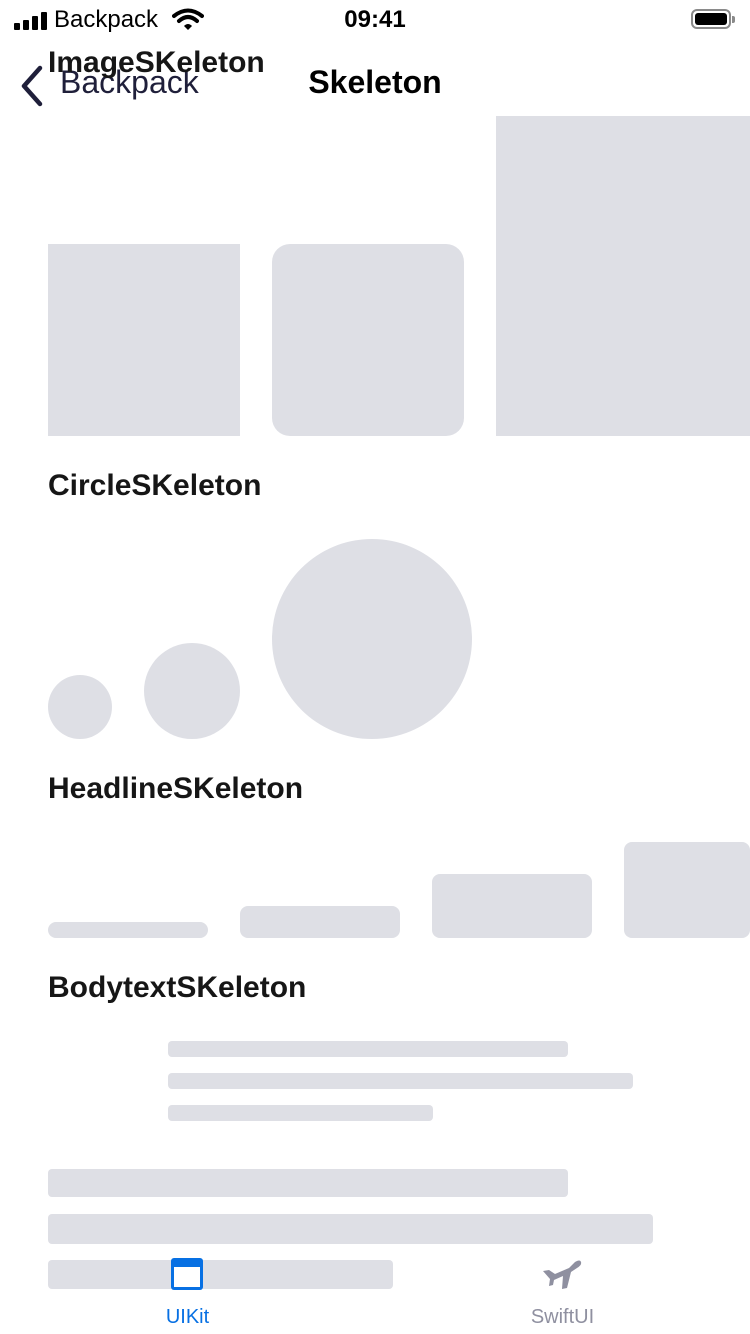 Image resolution: width=750 pixels, height=1334 pixels. Describe the element at coordinates (687, 890) in the screenshot. I see `headline-skeleton-lg` at that location.